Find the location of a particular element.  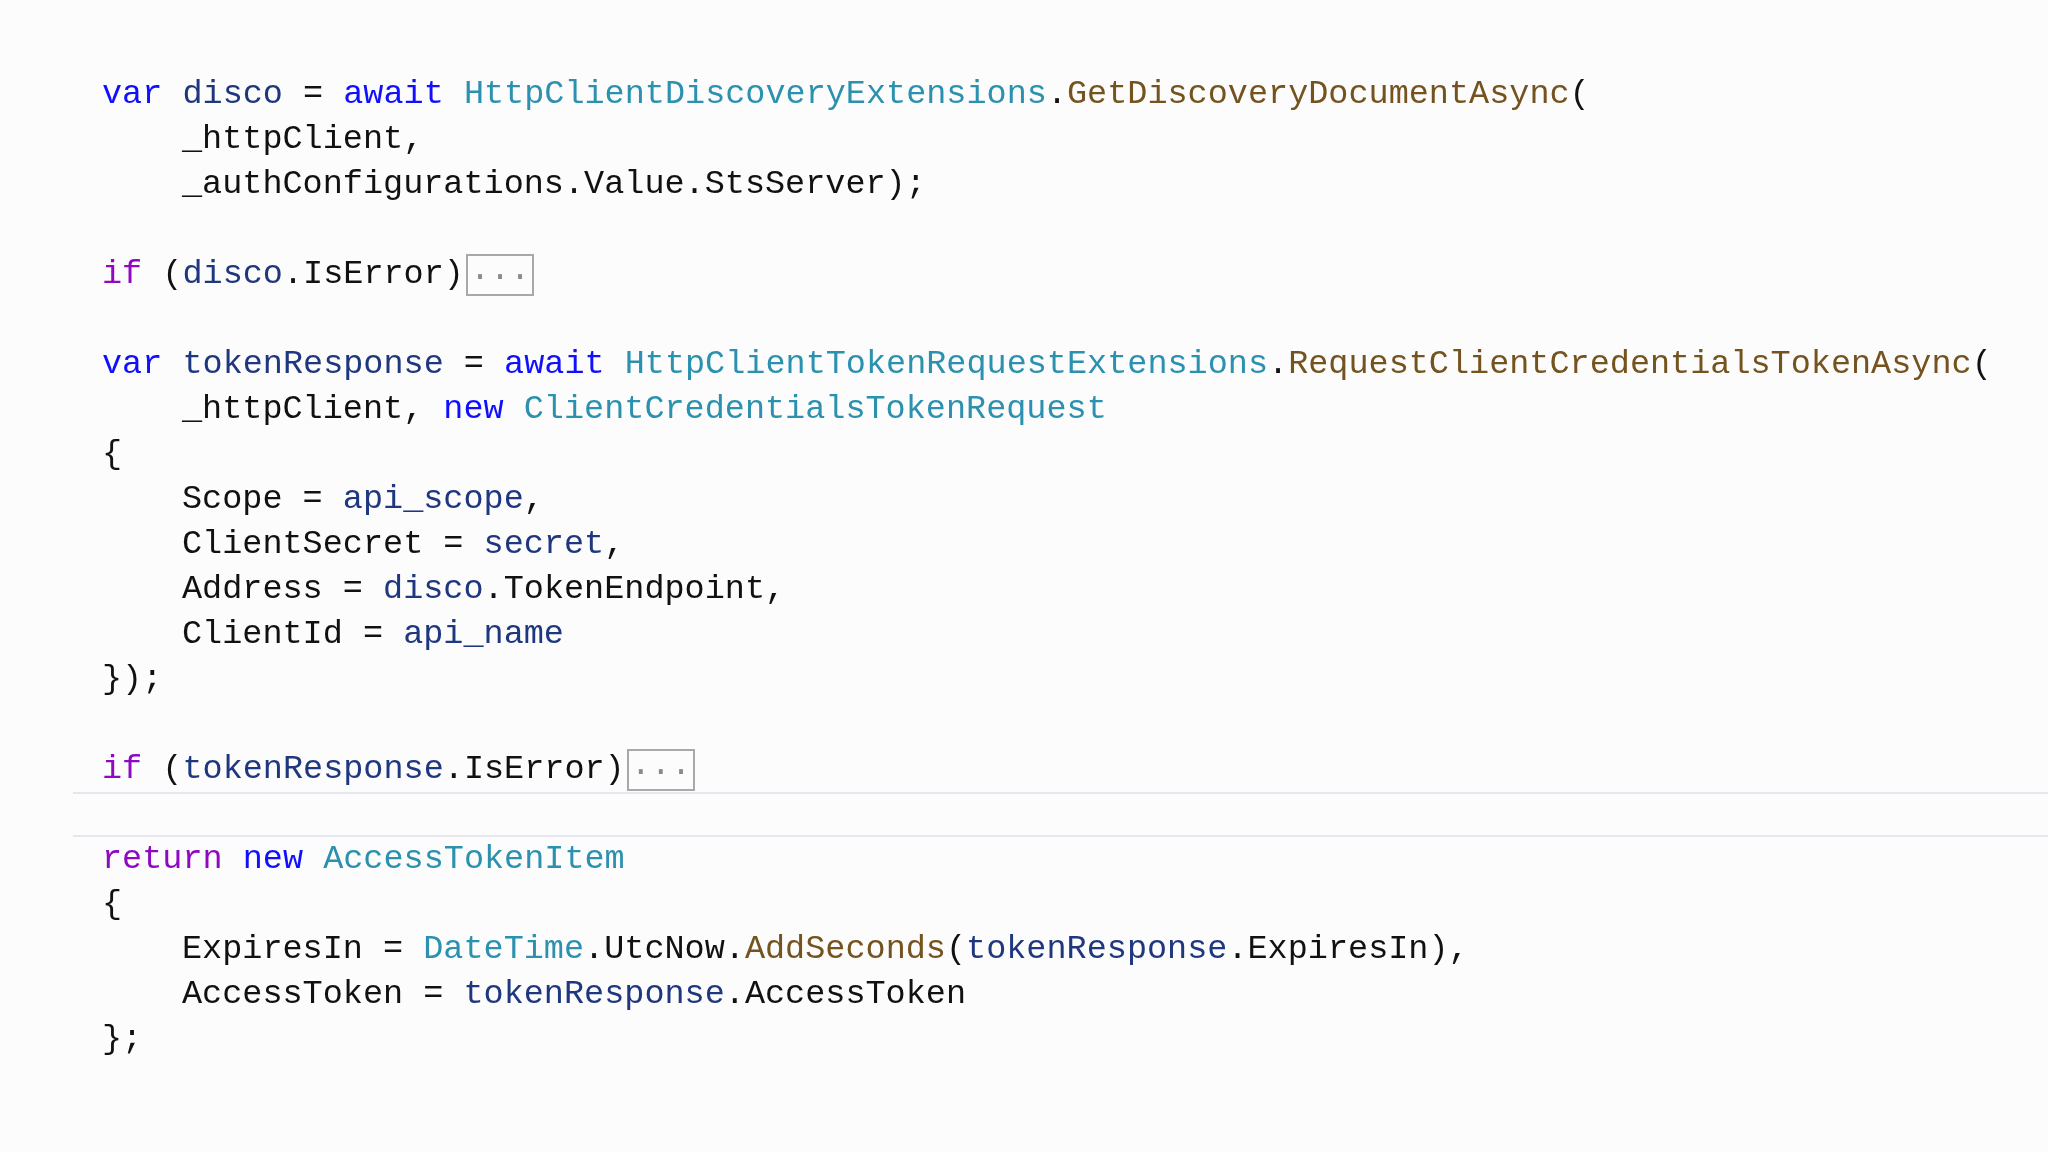

code-line: if (disco.IsError) is located at coordinates (283, 275).